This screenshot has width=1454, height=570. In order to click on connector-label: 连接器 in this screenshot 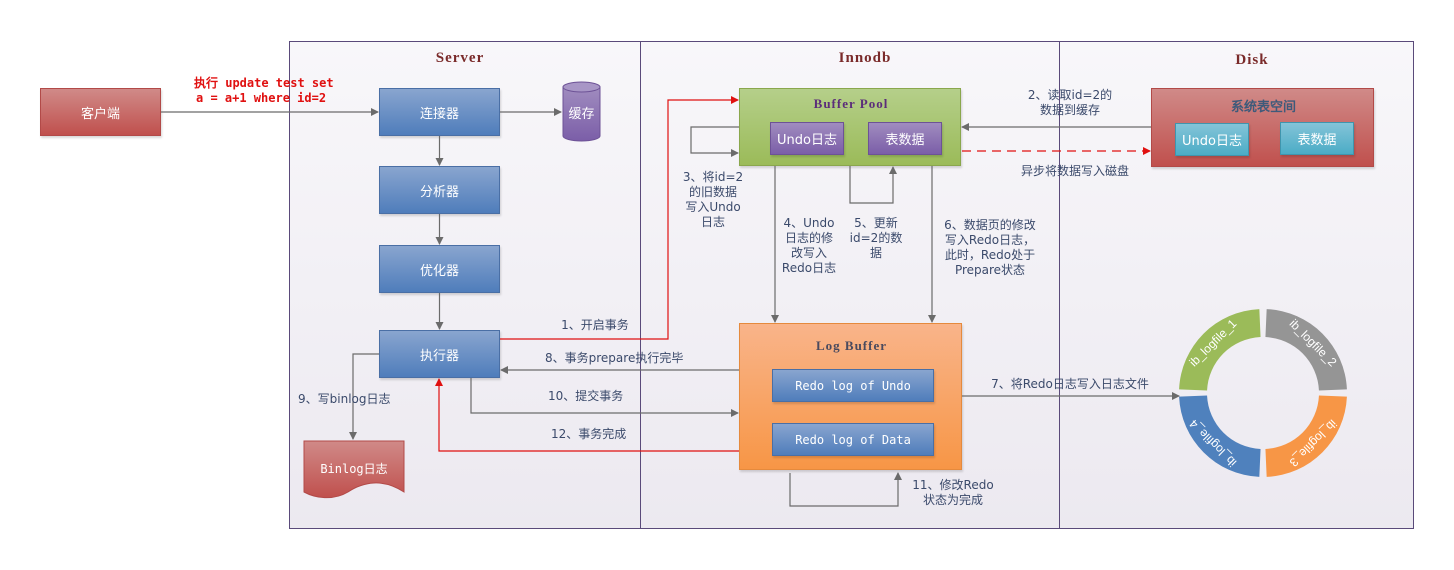, I will do `click(439, 114)`.